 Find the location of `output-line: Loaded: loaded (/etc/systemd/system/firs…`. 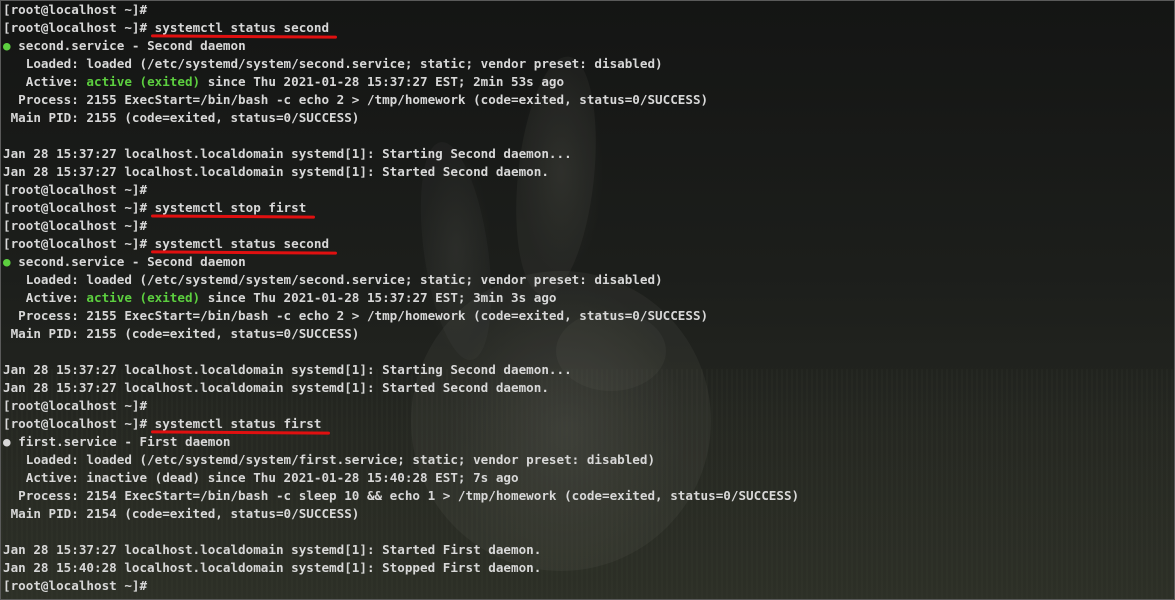

output-line: Loaded: loaded (/etc/systemd/system/firs… is located at coordinates (588, 460).